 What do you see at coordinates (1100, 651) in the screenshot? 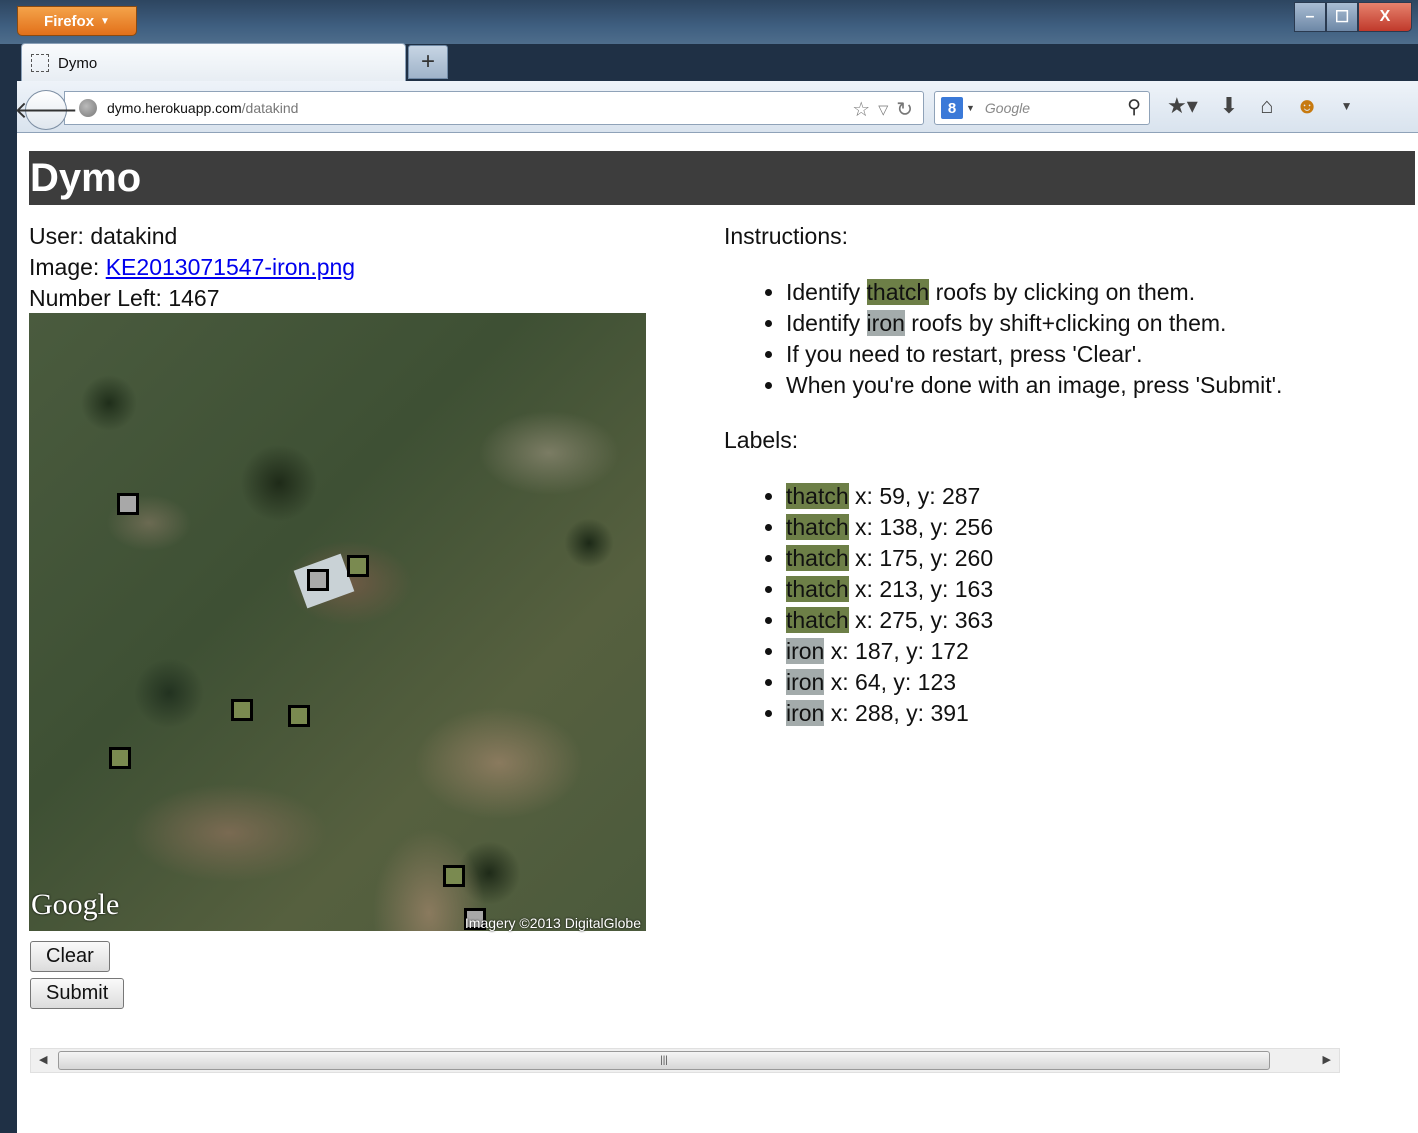
I see `label-item: iron x: 187, y: 172` at bounding box center [1100, 651].